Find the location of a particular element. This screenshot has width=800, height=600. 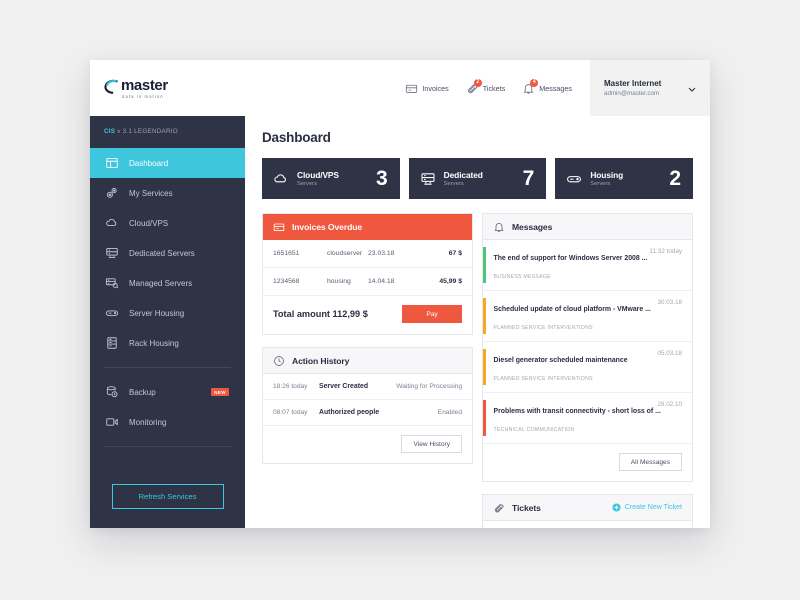

action-time: 08:07 today is located at coordinates (290, 412).